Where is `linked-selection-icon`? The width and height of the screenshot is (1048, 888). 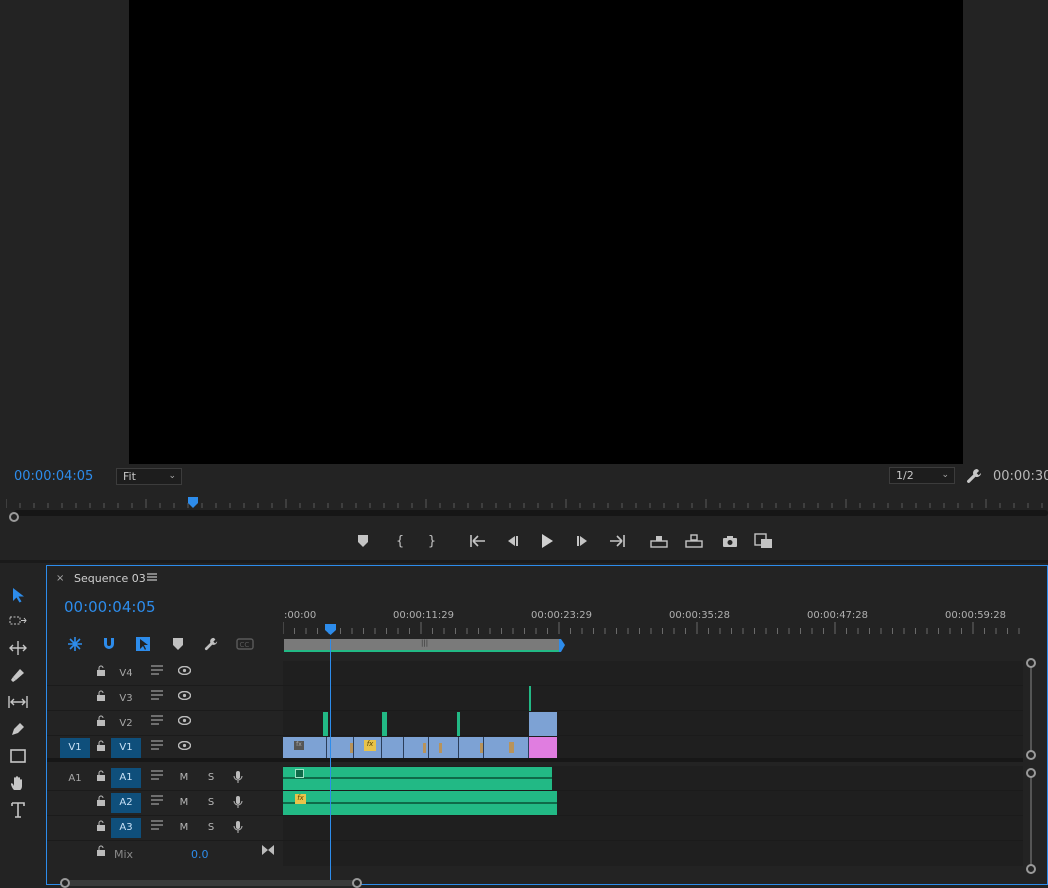 linked-selection-icon is located at coordinates (143, 644).